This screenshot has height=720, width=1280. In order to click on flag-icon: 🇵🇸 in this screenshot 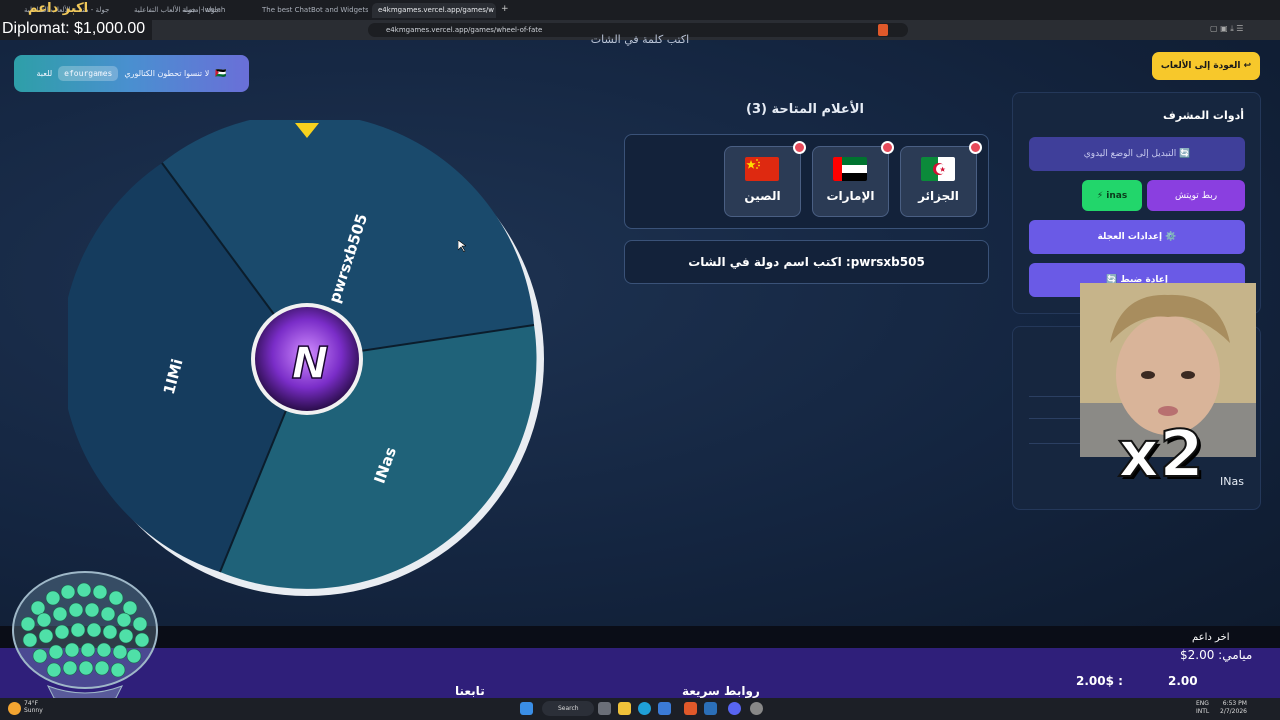, I will do `click(221, 73)`.